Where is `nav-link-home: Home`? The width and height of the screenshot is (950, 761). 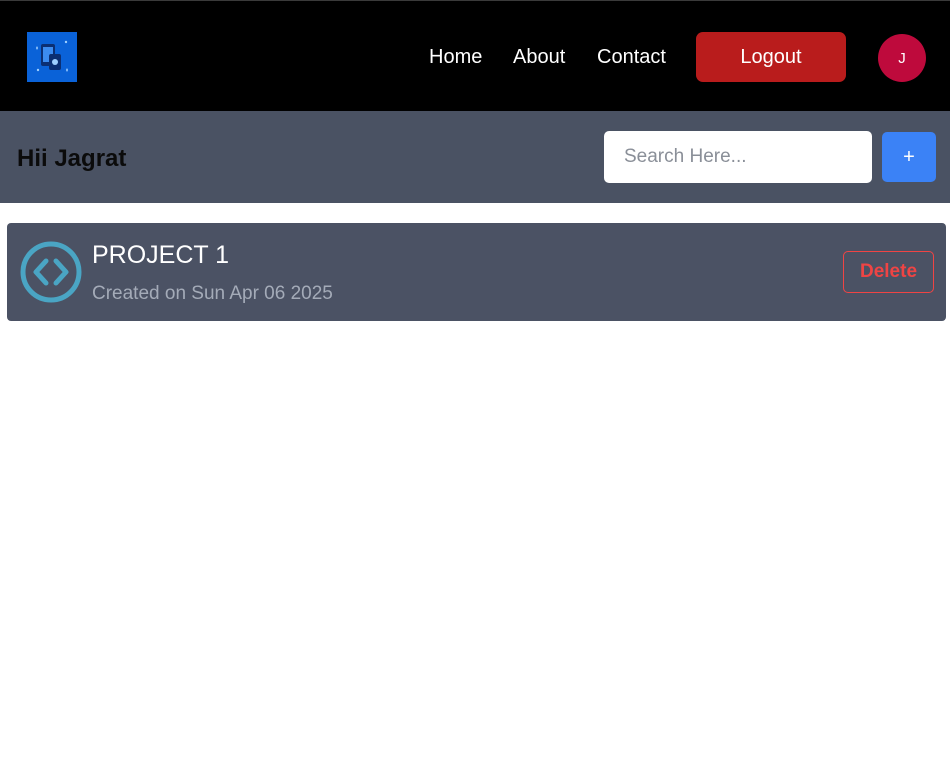 nav-link-home: Home is located at coordinates (455, 57).